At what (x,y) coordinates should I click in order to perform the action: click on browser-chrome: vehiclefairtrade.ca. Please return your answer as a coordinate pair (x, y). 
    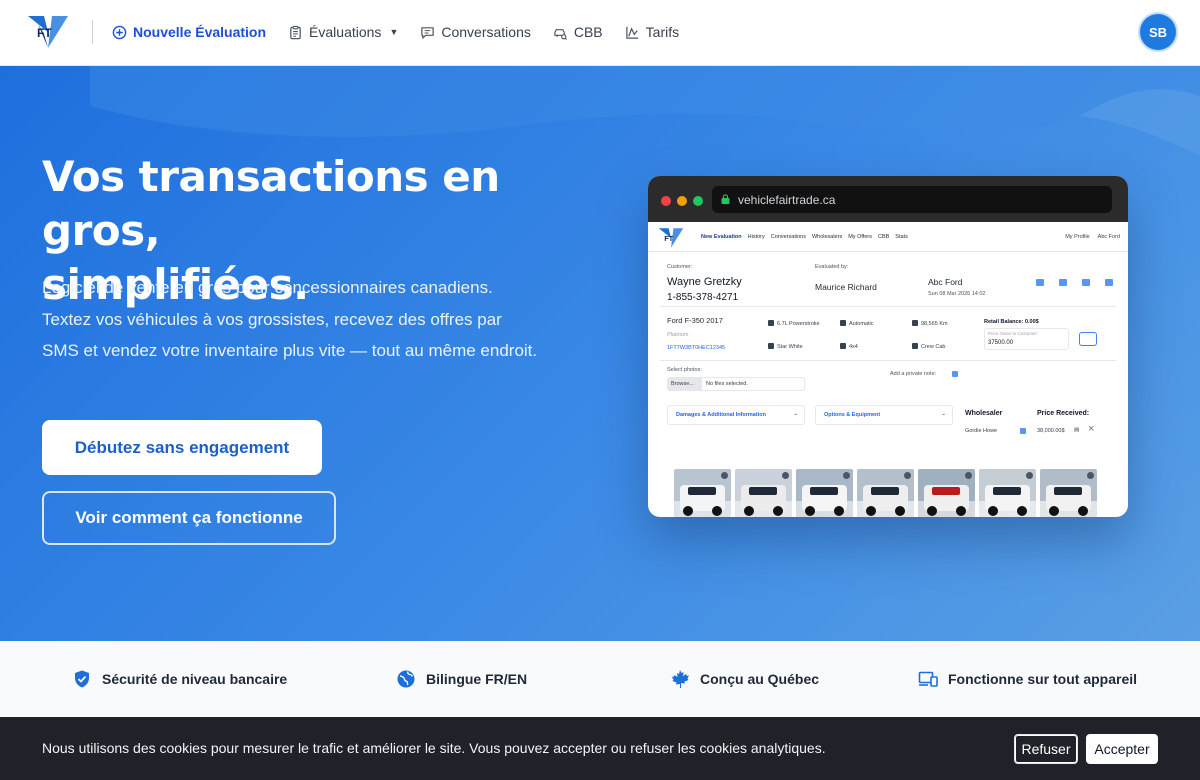
    Looking at the image, I should click on (888, 199).